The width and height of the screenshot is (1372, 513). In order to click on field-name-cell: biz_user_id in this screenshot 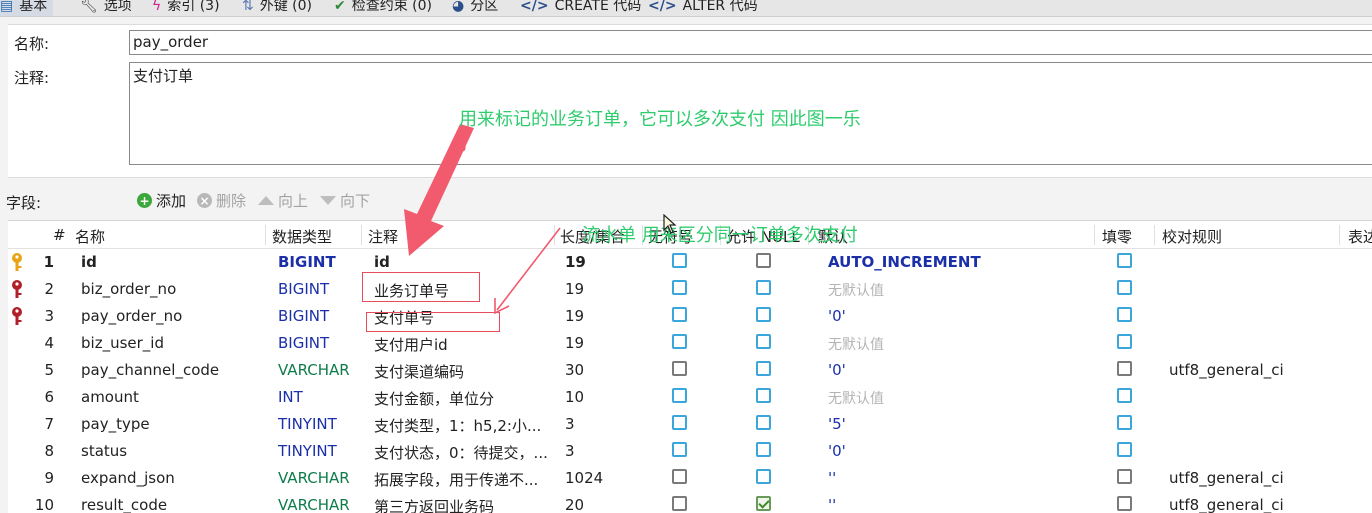, I will do `click(122, 343)`.